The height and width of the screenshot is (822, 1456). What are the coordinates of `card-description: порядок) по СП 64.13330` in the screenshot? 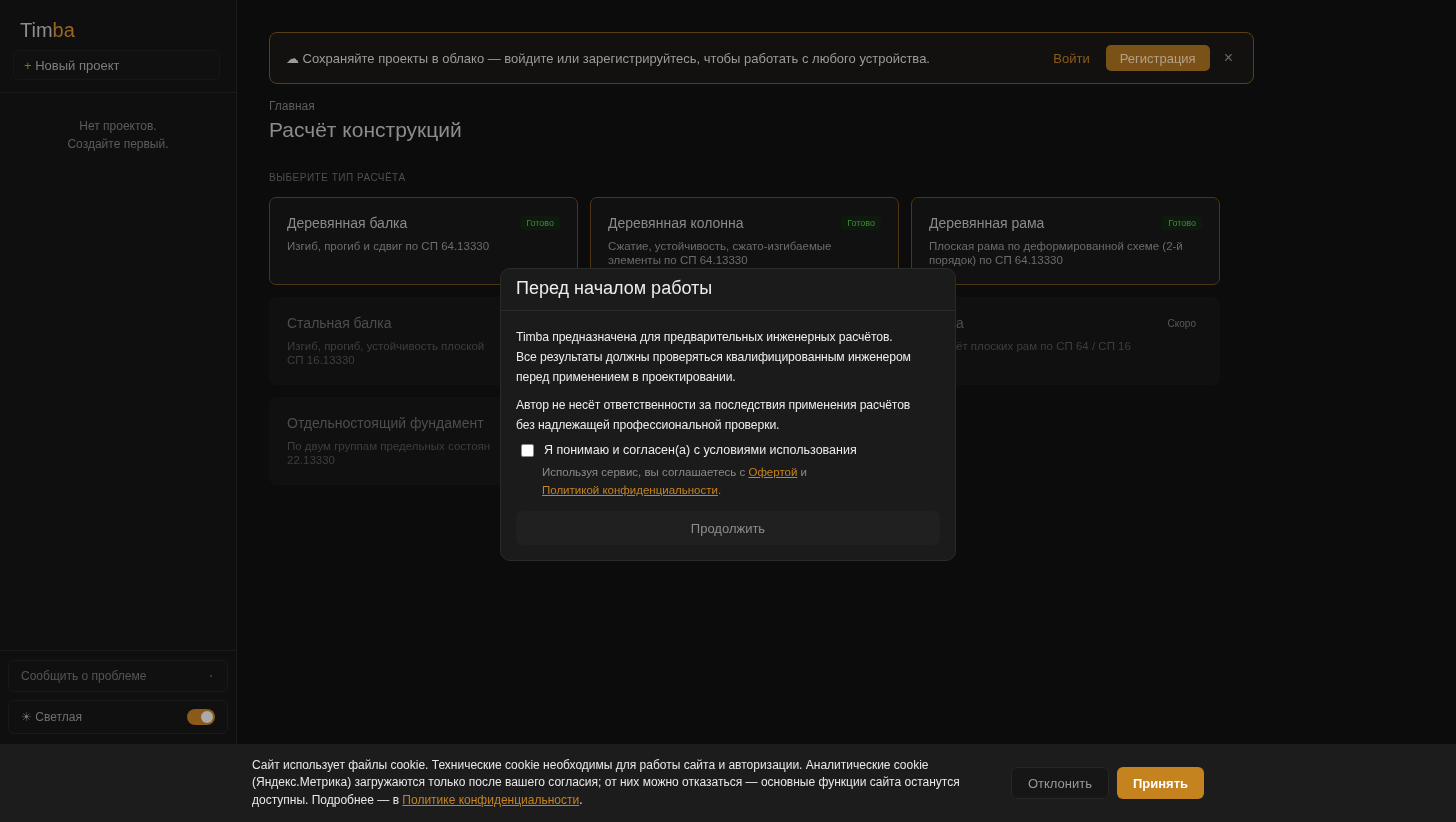 It's located at (996, 260).